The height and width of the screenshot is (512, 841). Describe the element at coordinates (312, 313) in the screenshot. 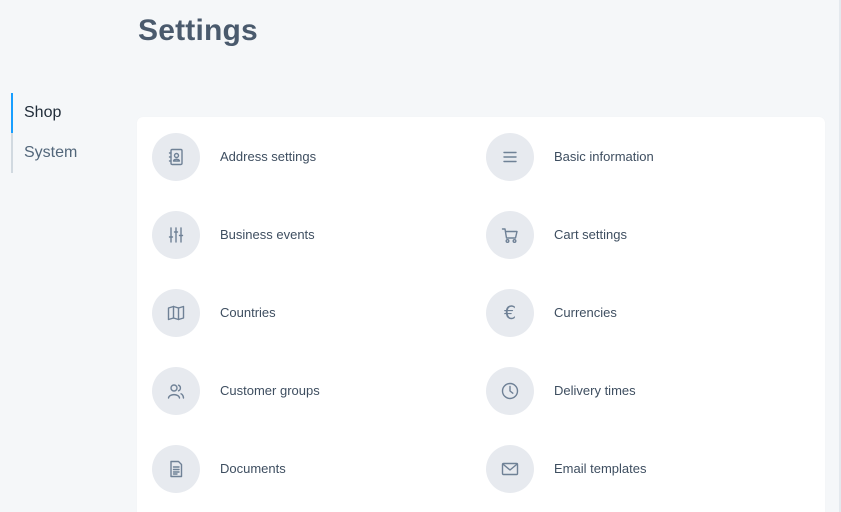

I see `setting-item-countries: Countries` at that location.